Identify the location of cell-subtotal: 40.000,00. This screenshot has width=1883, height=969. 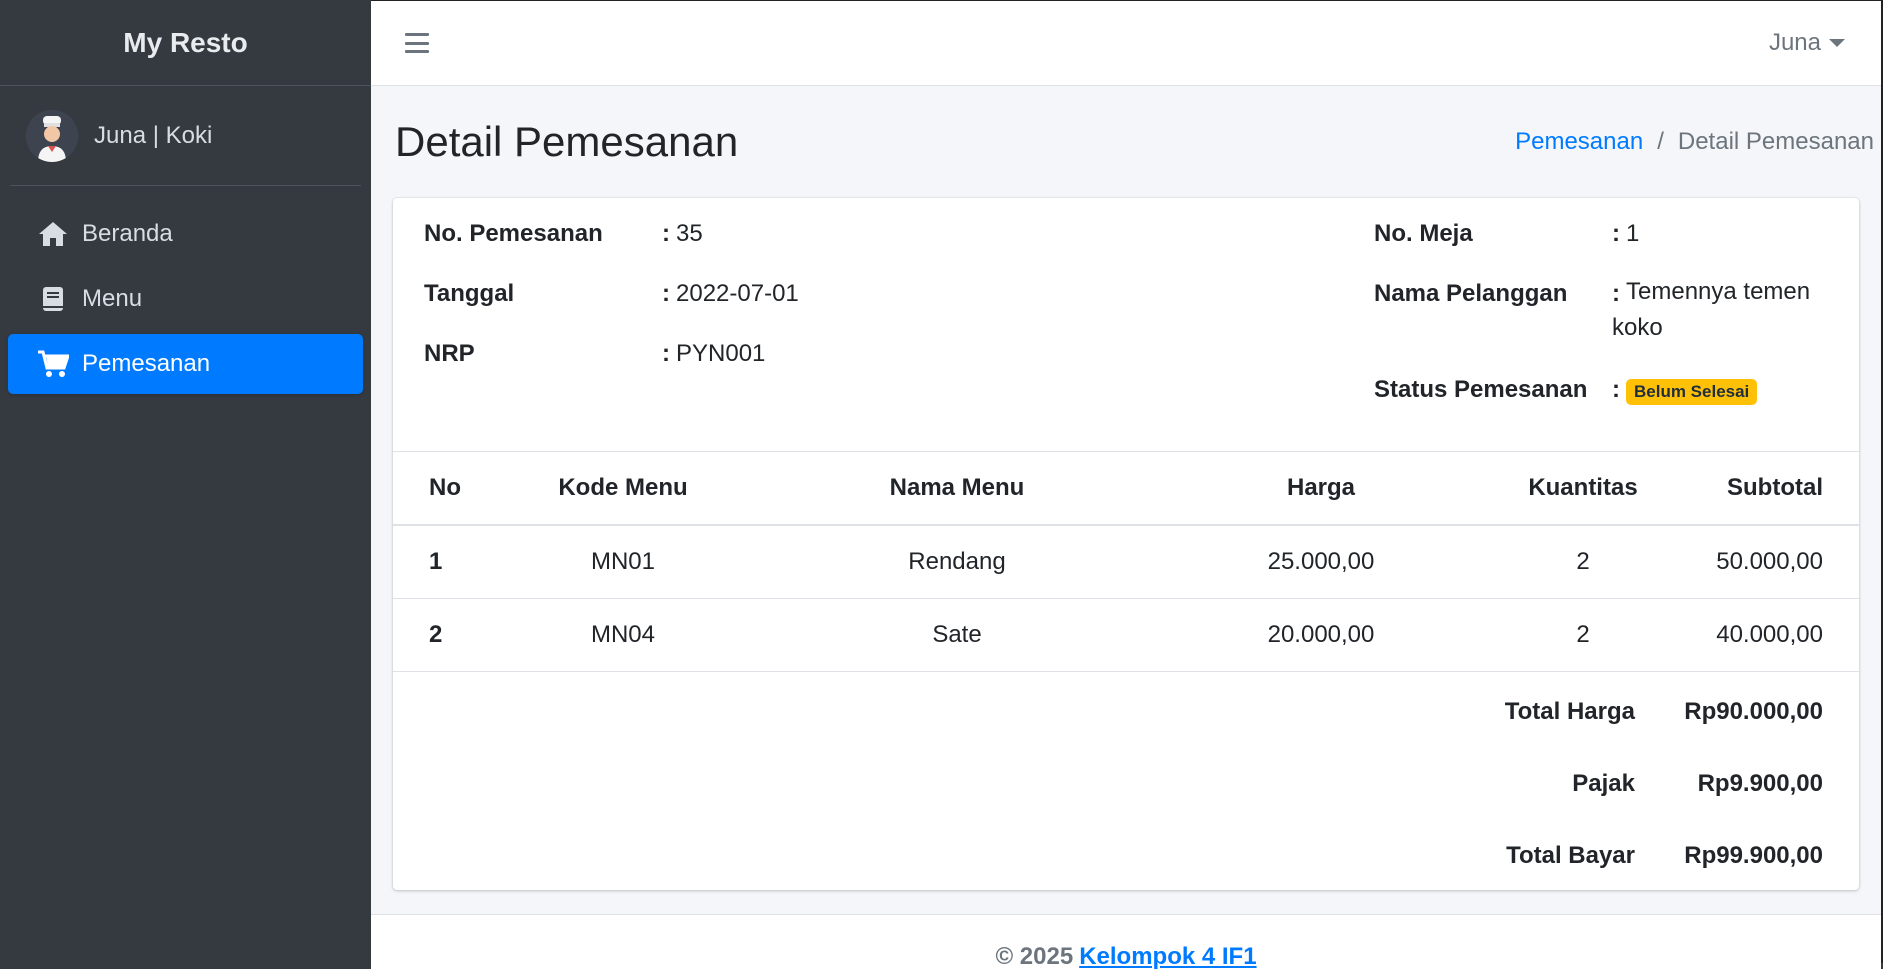
(1787, 635).